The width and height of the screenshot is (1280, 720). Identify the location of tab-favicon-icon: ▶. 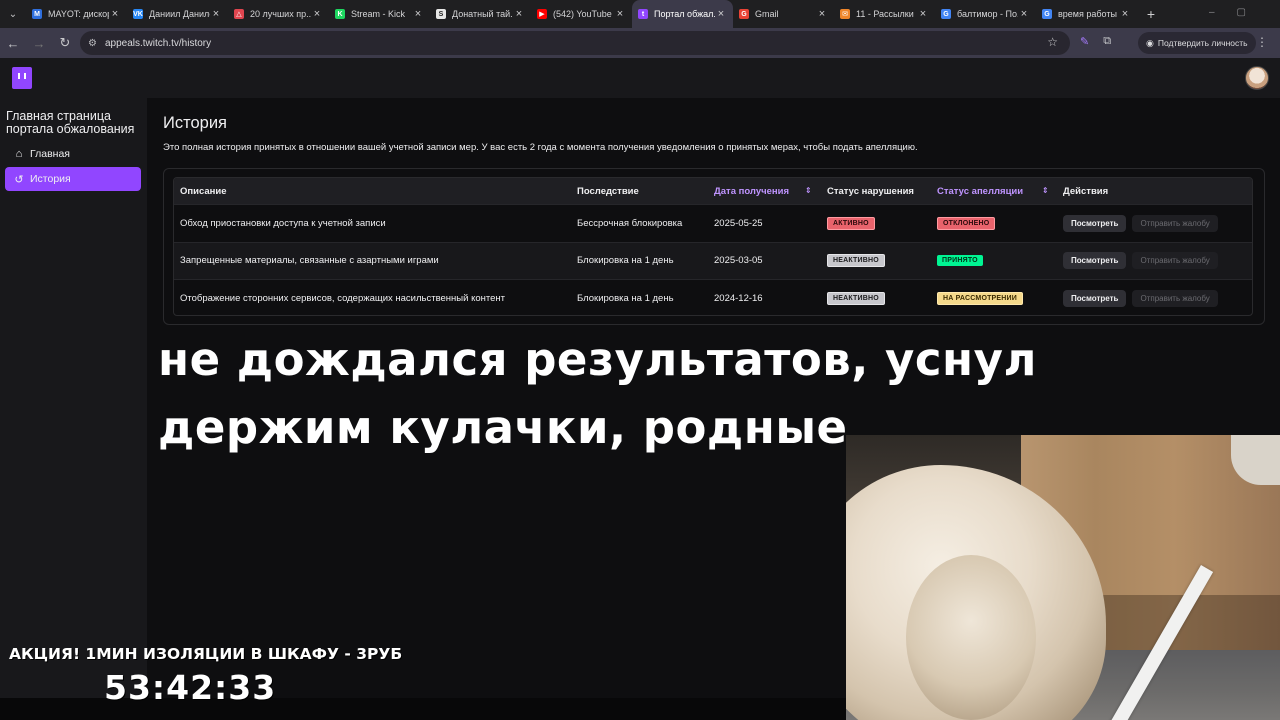
(542, 14).